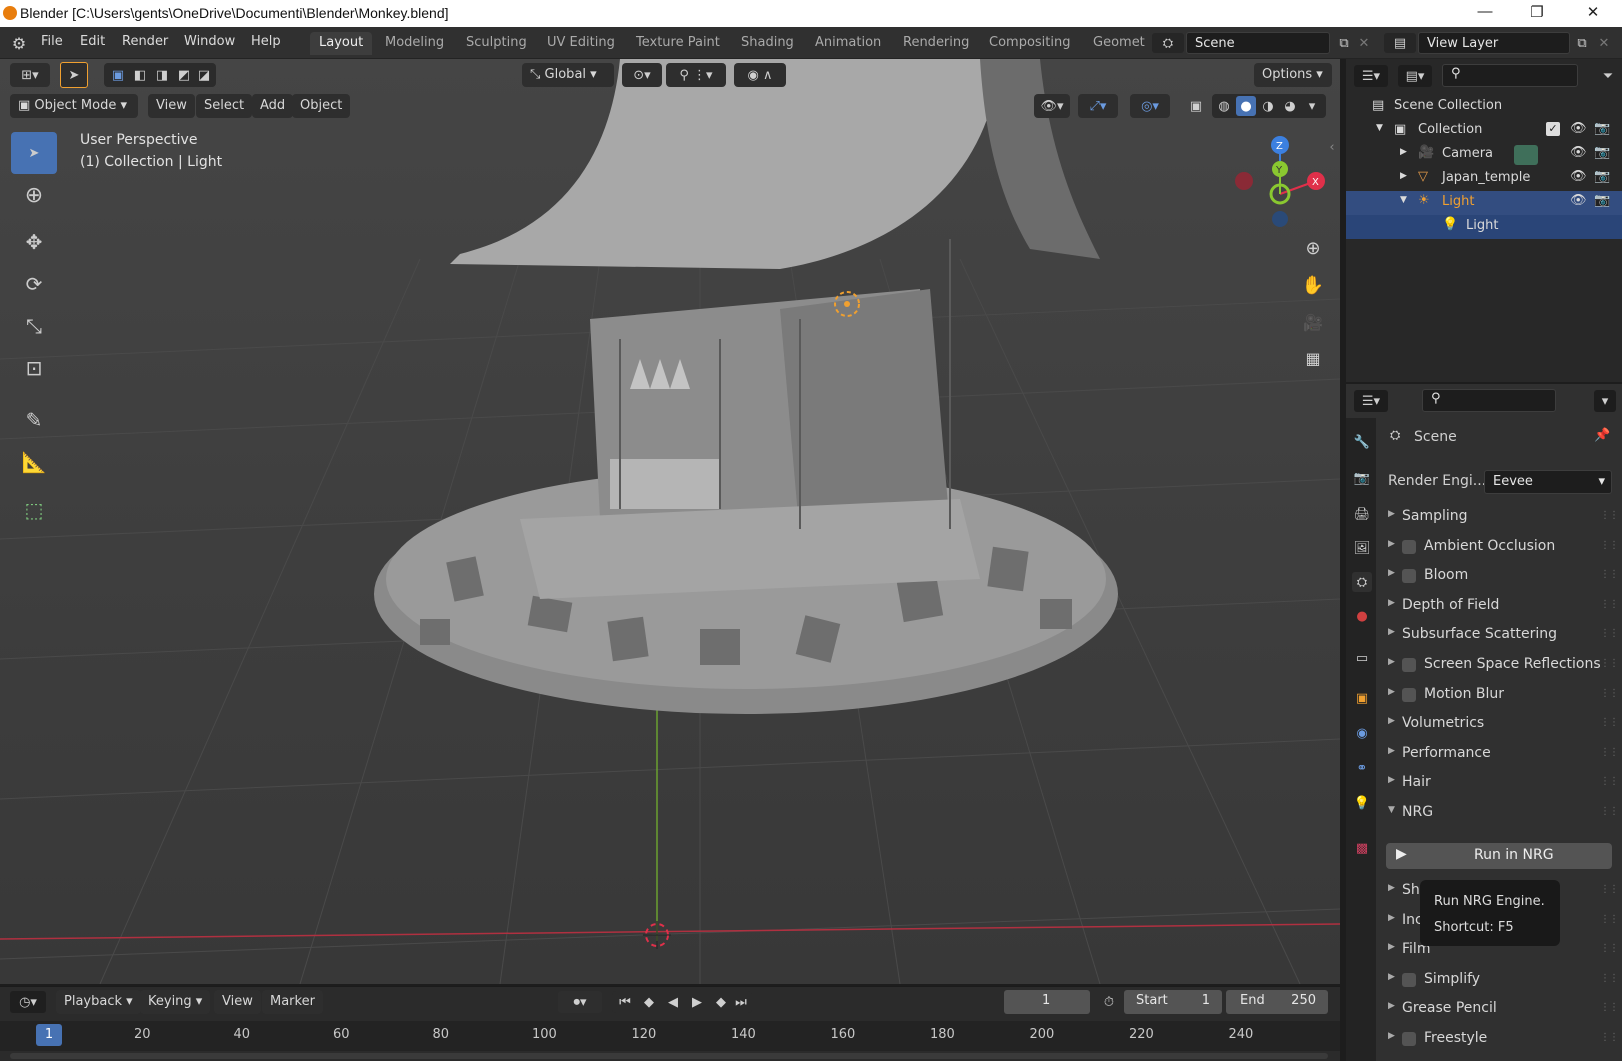  I want to click on timeline-editor-type-icon: ◷▾, so click(28, 1002).